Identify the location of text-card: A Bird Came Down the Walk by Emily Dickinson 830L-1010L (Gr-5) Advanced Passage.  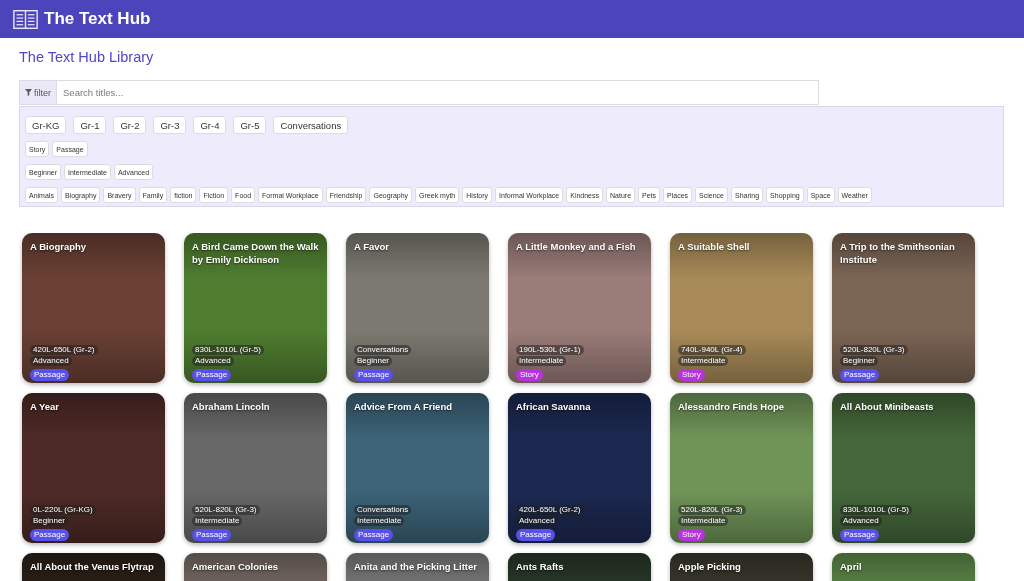
(255, 308).